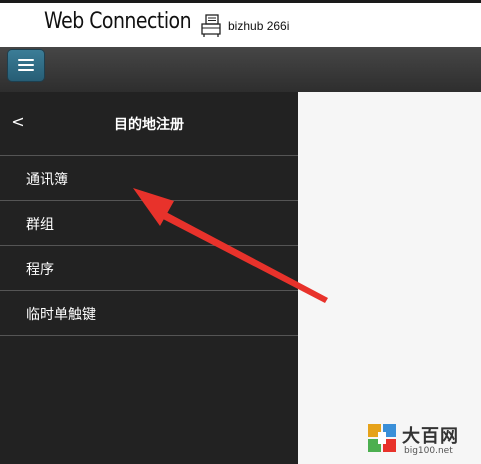 The image size is (481, 464). I want to click on menu-item-label: 通讯簿, so click(47, 180).